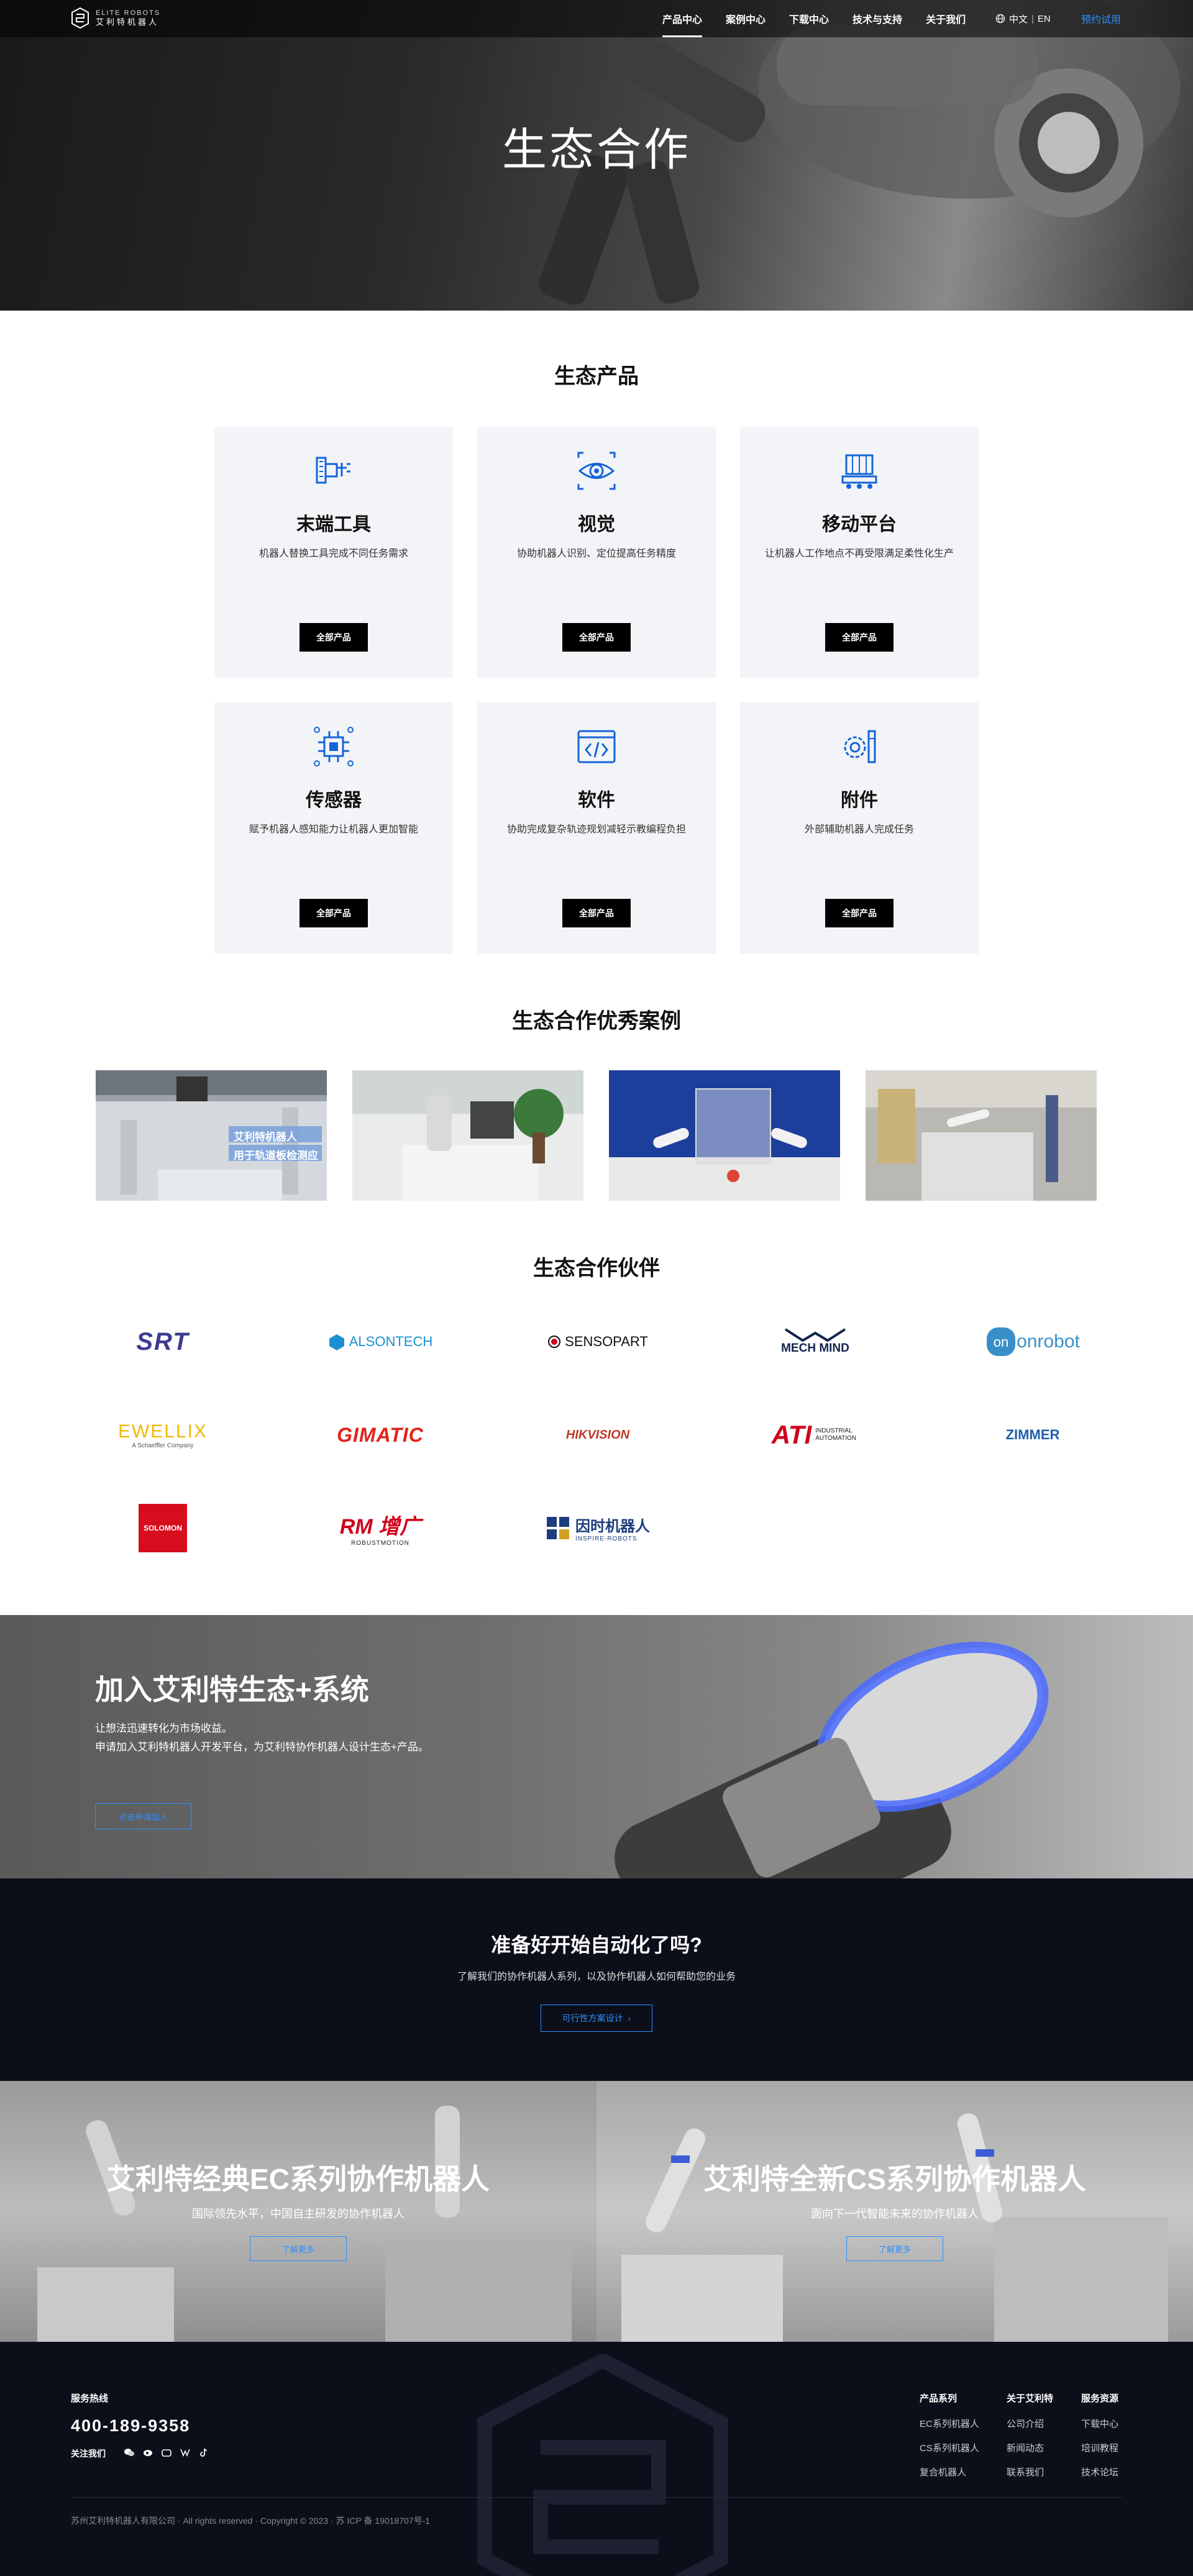  I want to click on lang-cn: 中文, so click(1018, 18).